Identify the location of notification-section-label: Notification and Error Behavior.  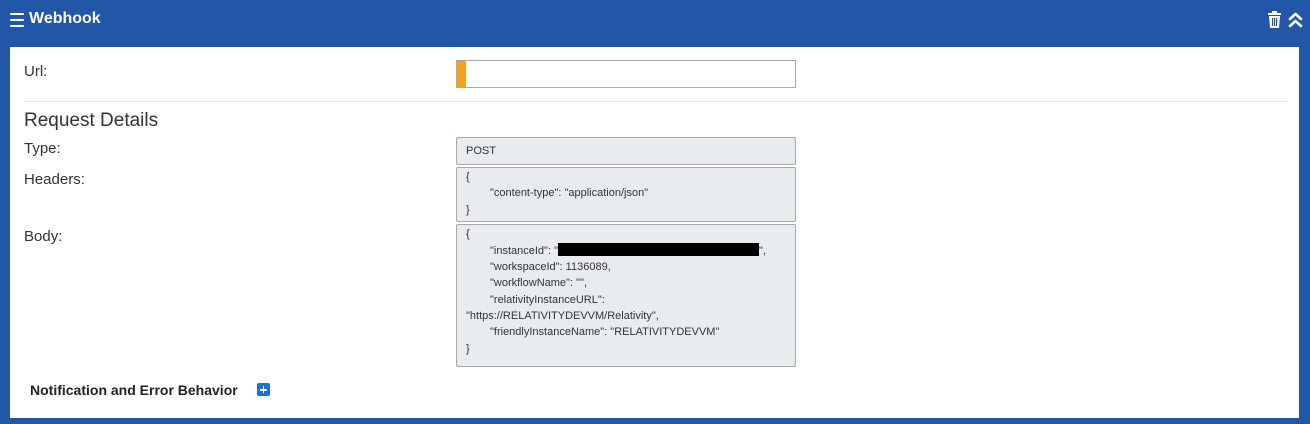
(134, 390).